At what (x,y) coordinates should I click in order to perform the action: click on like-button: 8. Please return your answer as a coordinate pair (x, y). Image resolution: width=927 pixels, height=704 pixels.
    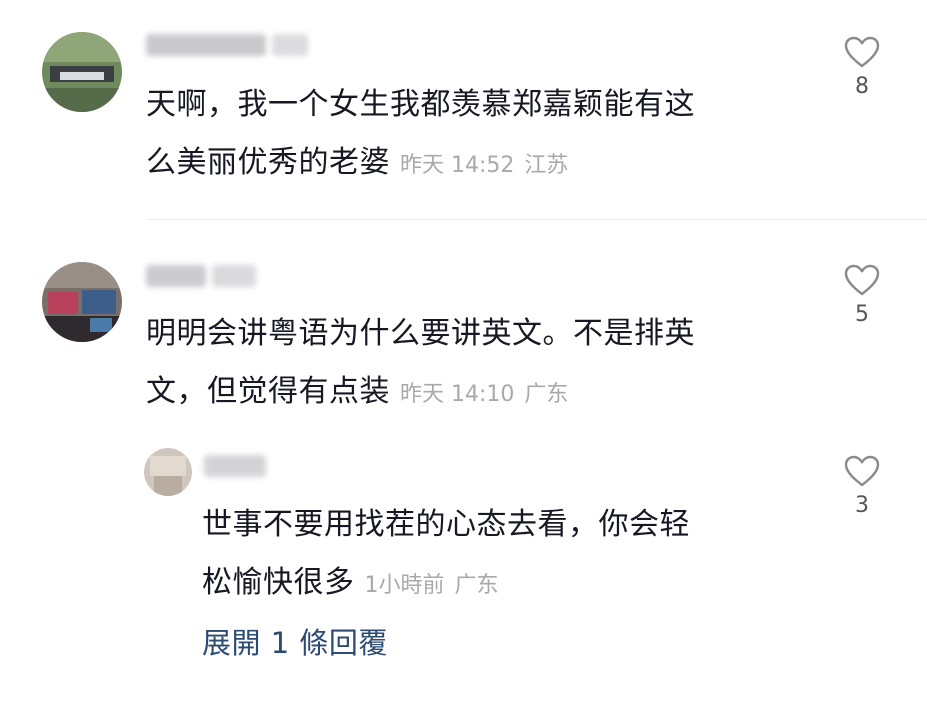
    Looking at the image, I should click on (862, 67).